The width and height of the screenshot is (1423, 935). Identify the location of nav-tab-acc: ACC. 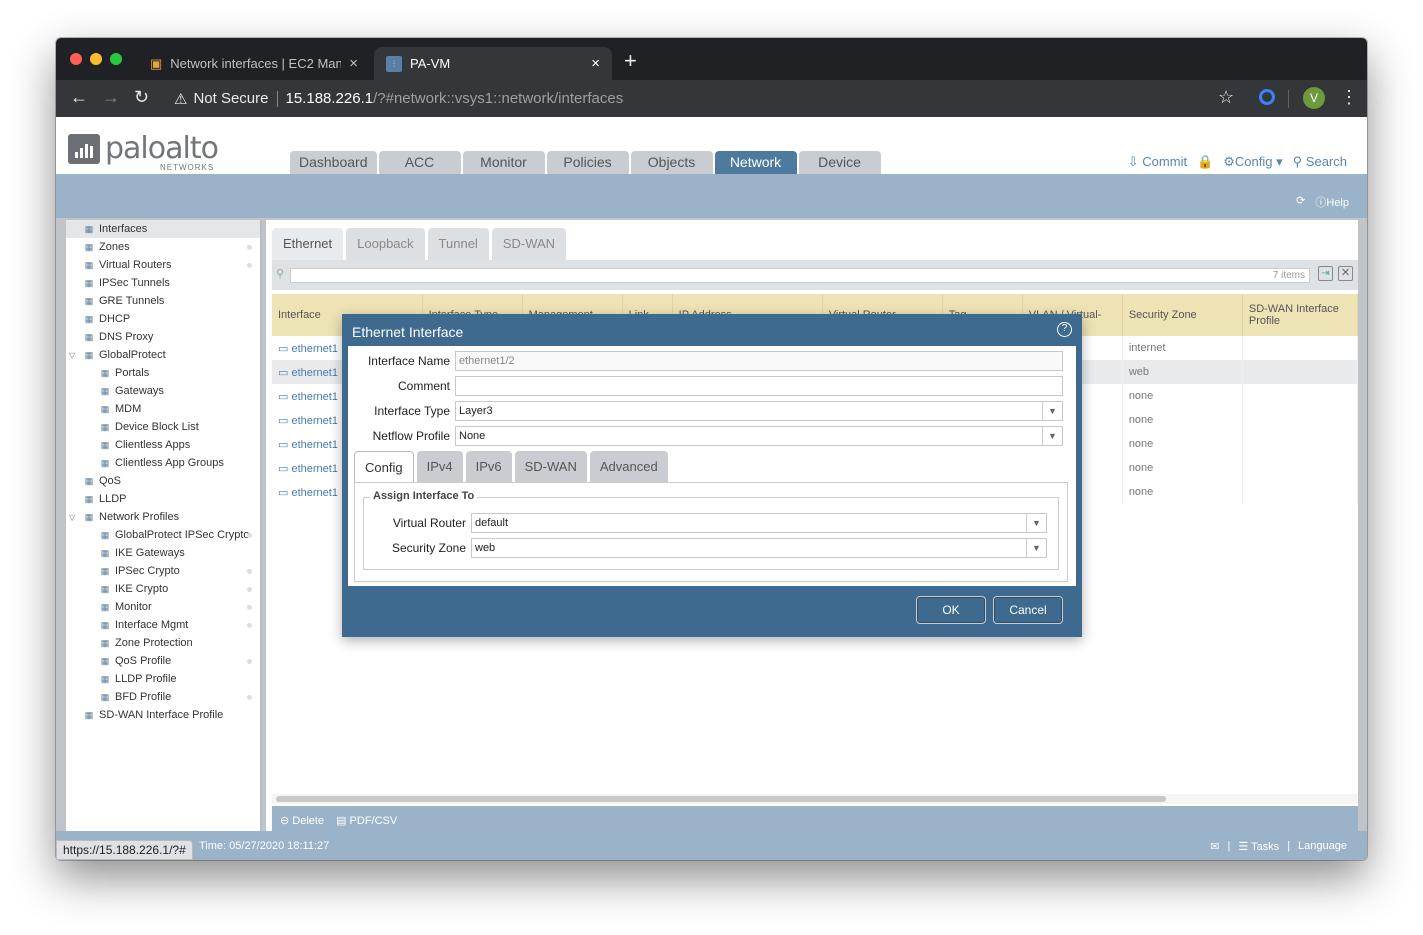
(419, 162).